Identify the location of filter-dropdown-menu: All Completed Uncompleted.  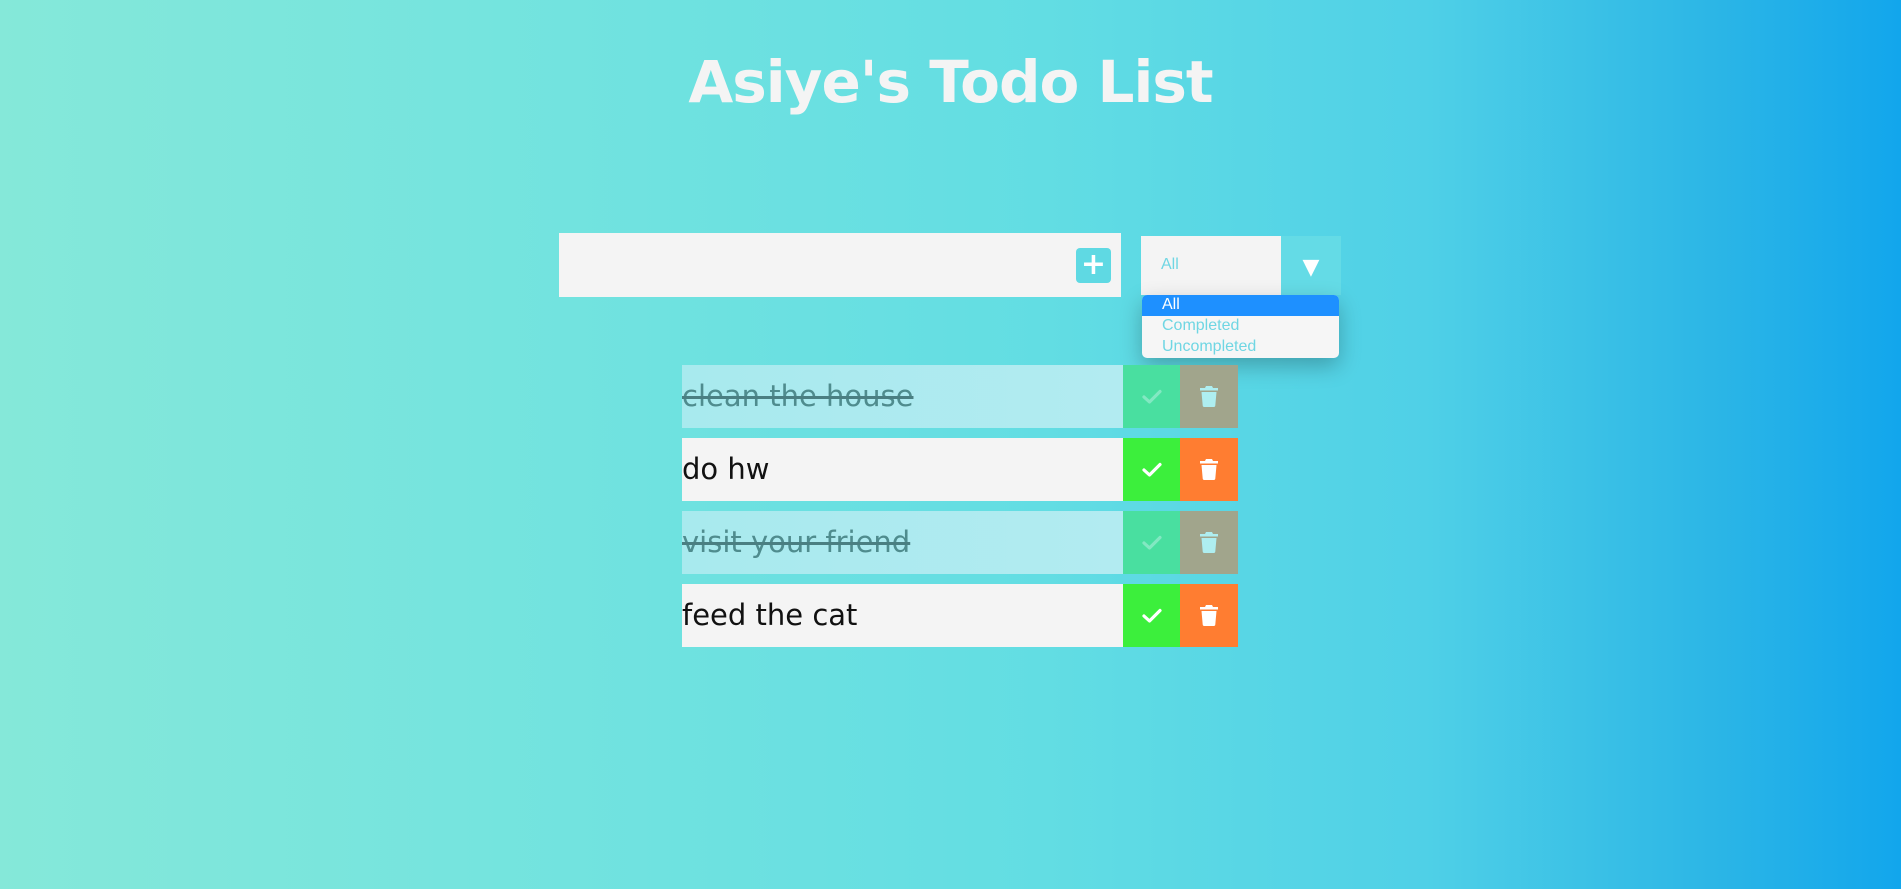
(1240, 326).